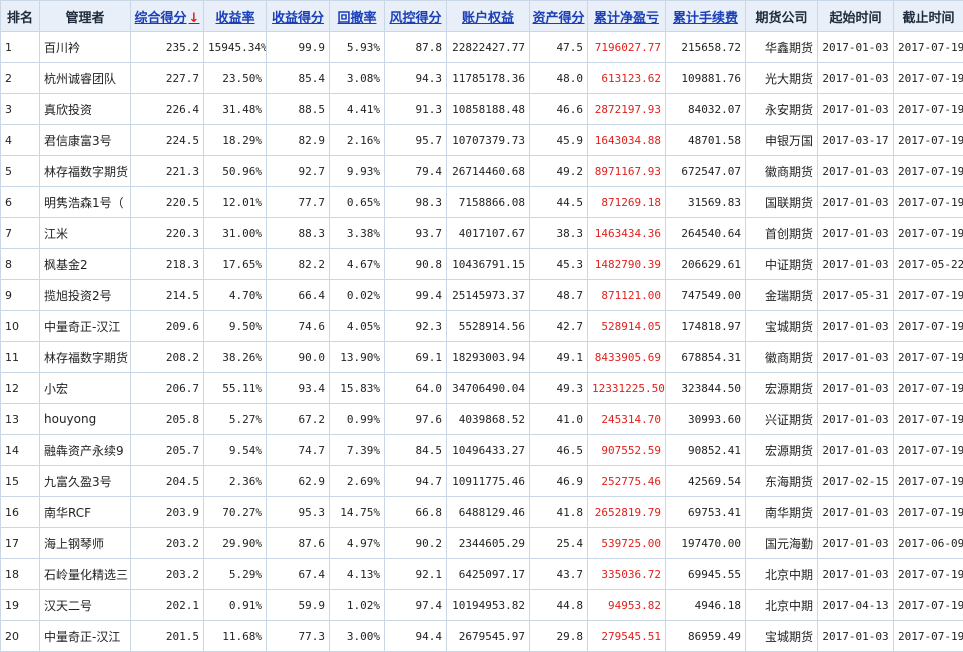  Describe the element at coordinates (627, 512) in the screenshot. I see `net-profit-cell: 2652819.79` at that location.